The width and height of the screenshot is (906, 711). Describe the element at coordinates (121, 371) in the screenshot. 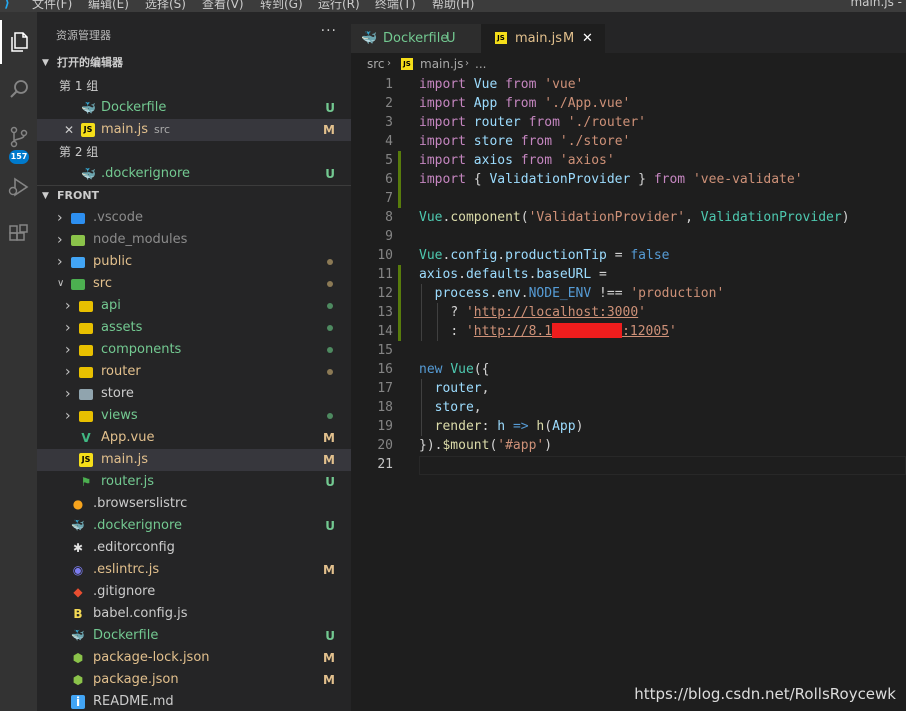

I see `file-name: router` at that location.